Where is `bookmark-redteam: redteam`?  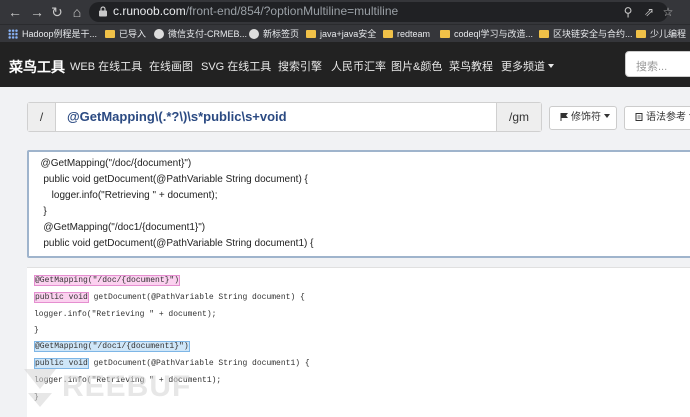
bookmark-redteam: redteam is located at coordinates (406, 34).